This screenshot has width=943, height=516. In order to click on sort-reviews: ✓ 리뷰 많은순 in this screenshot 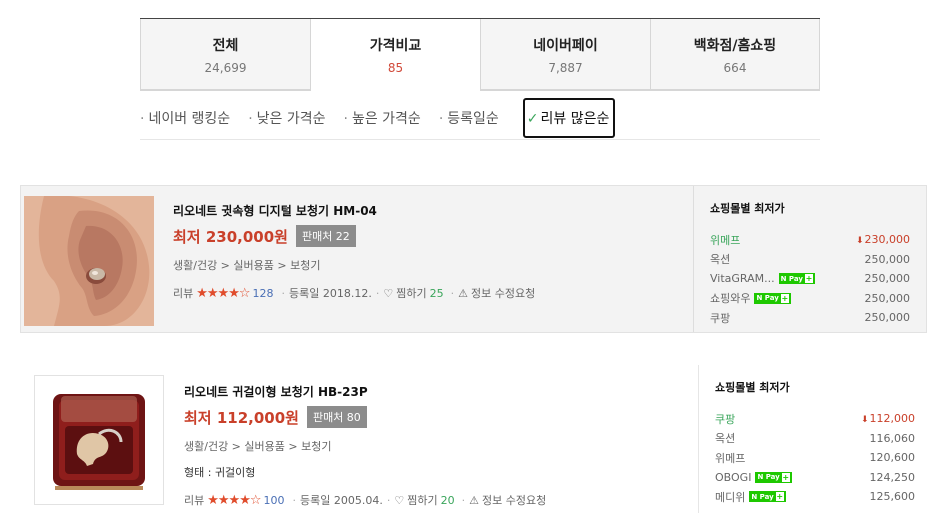, I will do `click(569, 117)`.